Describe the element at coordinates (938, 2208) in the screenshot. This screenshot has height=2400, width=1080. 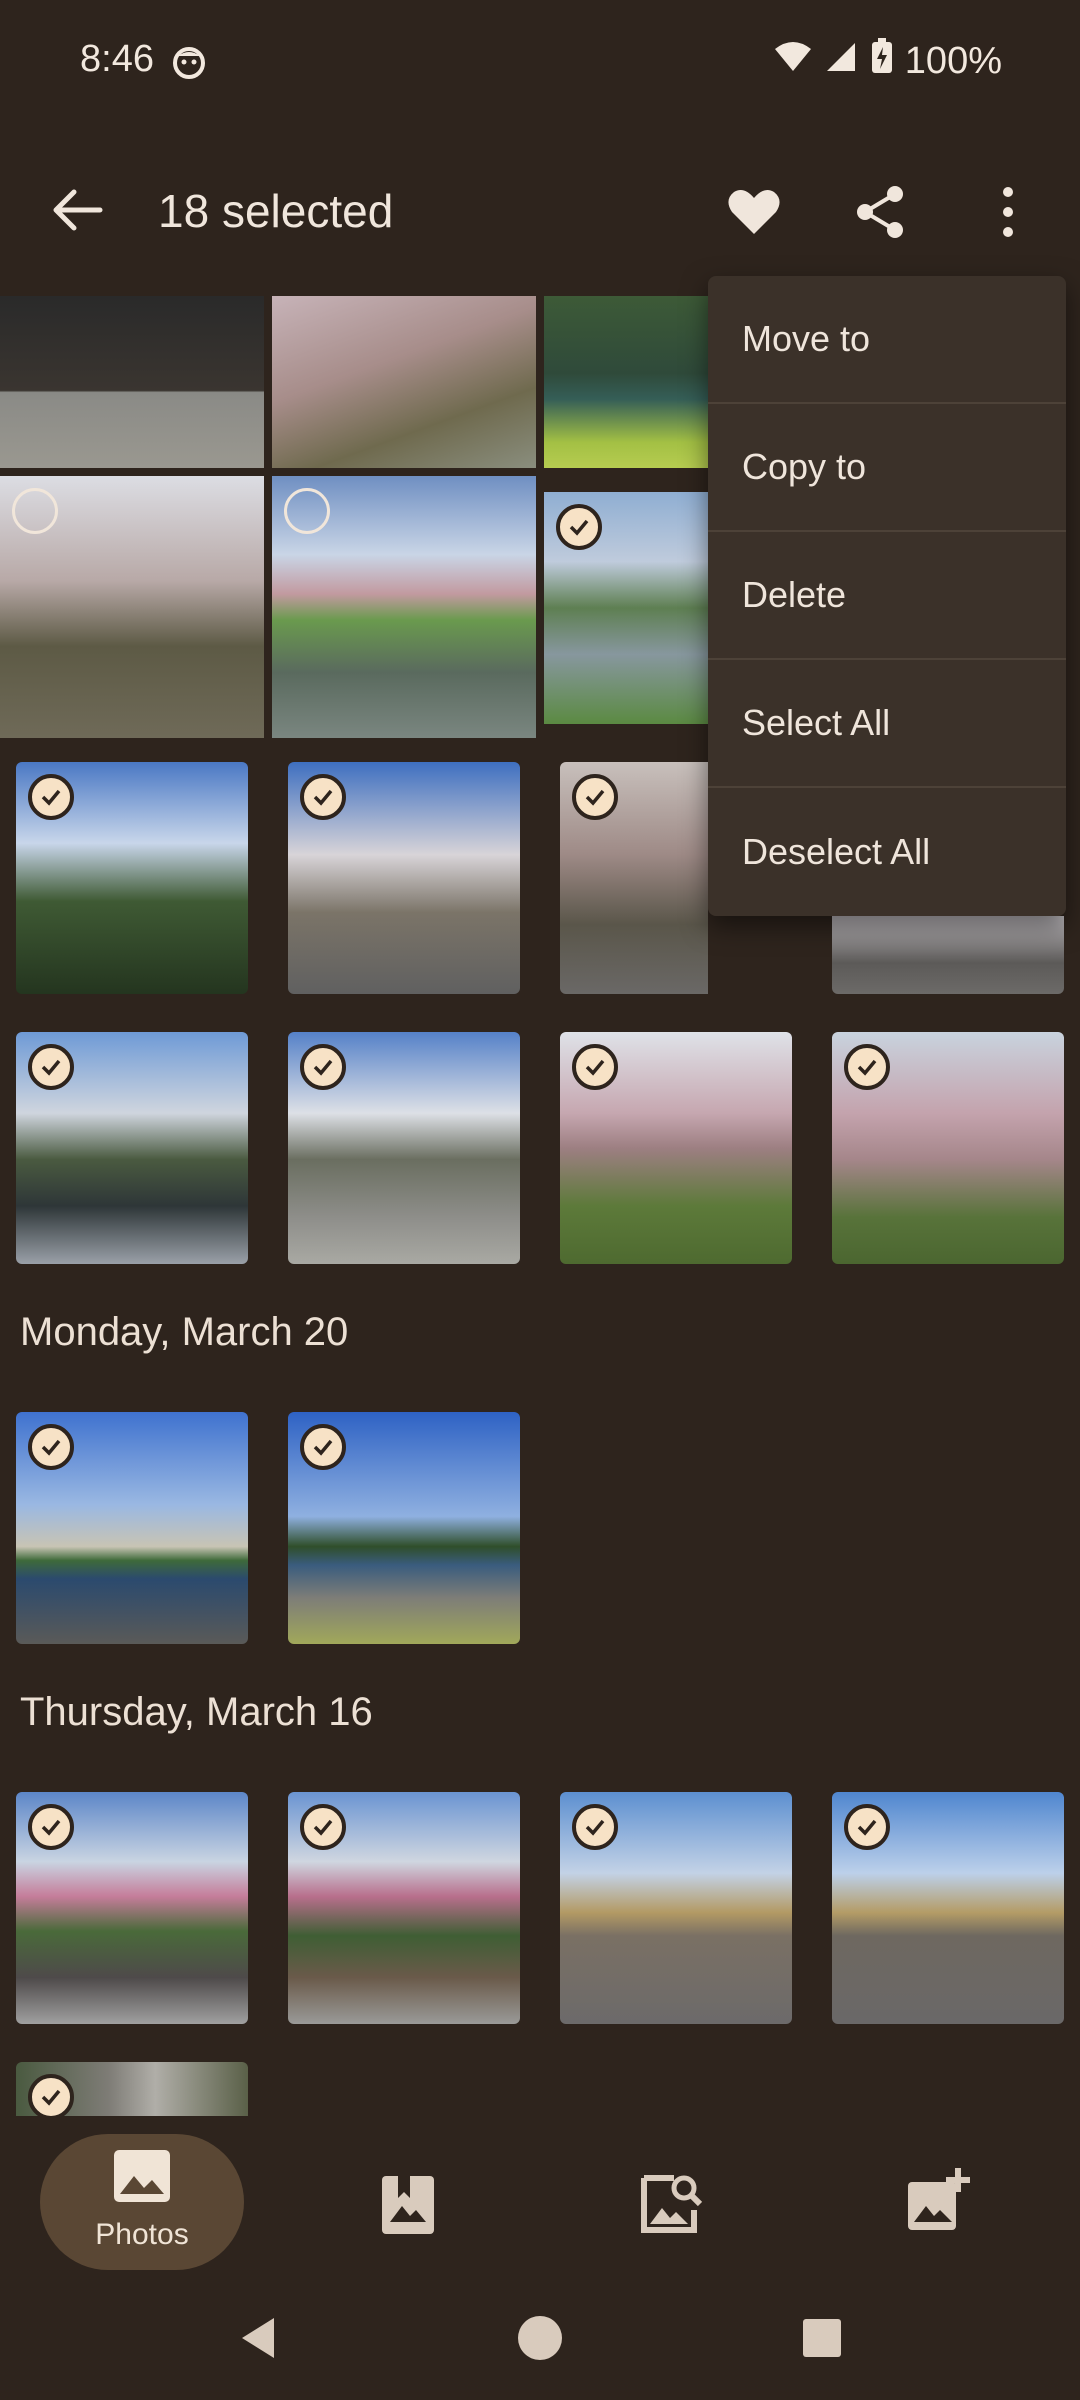
I see `add-photo-icon` at that location.